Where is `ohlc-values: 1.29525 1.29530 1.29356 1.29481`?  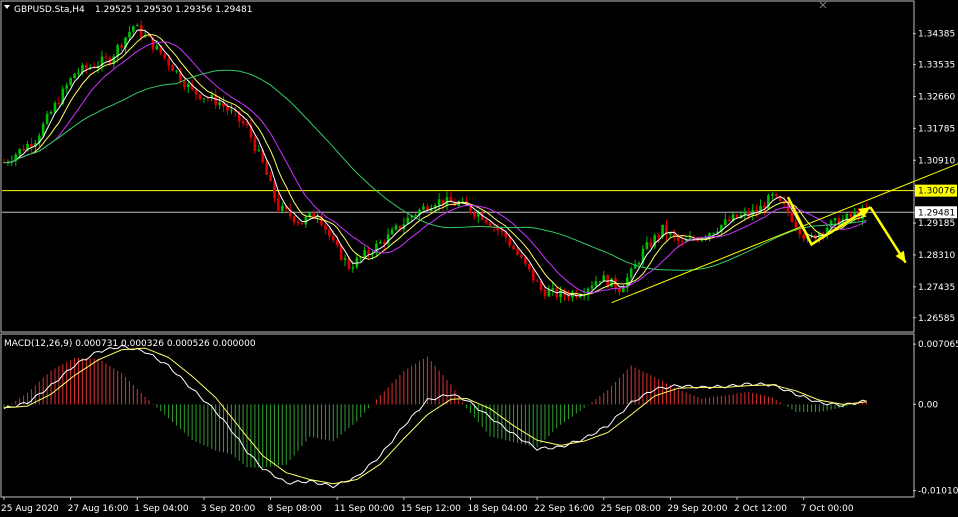
ohlc-values: 1.29525 1.29530 1.29356 1.29481 is located at coordinates (173, 10).